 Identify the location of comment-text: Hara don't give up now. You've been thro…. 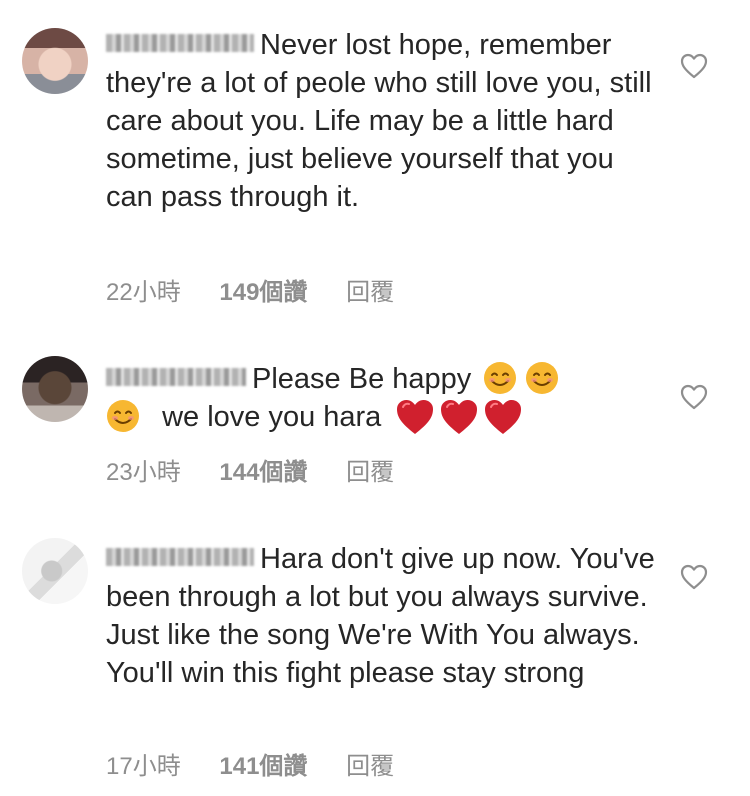
(380, 616).